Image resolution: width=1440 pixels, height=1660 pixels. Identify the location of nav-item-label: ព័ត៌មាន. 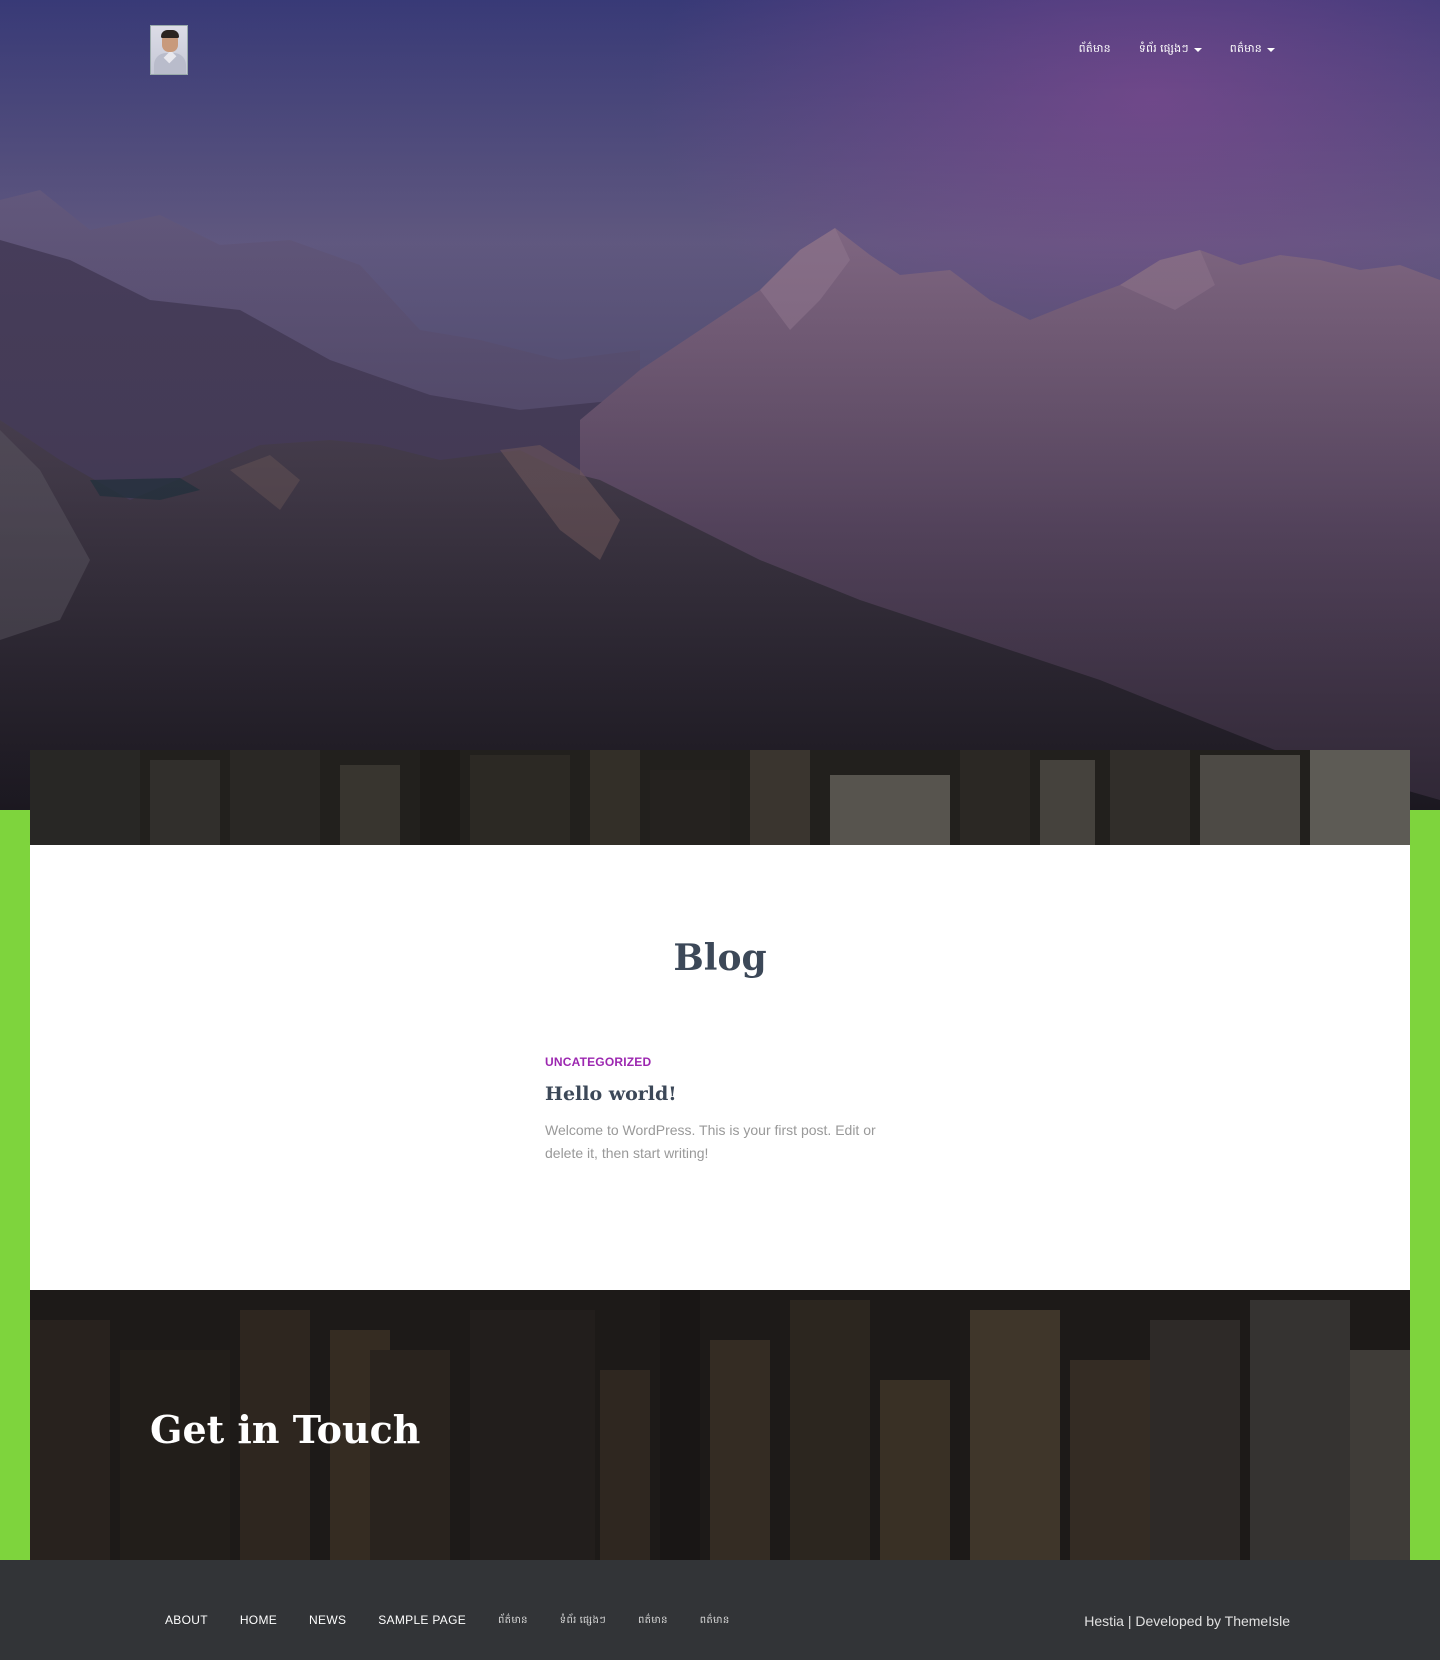
(1094, 49).